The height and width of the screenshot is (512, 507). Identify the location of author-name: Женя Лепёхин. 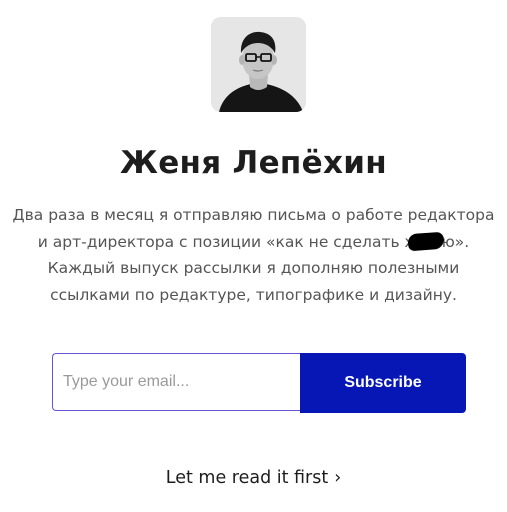
(253, 163).